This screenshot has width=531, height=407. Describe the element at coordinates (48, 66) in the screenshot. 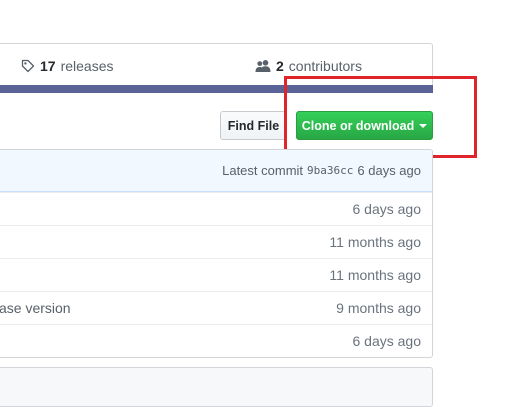

I see `releases-count: 17` at that location.